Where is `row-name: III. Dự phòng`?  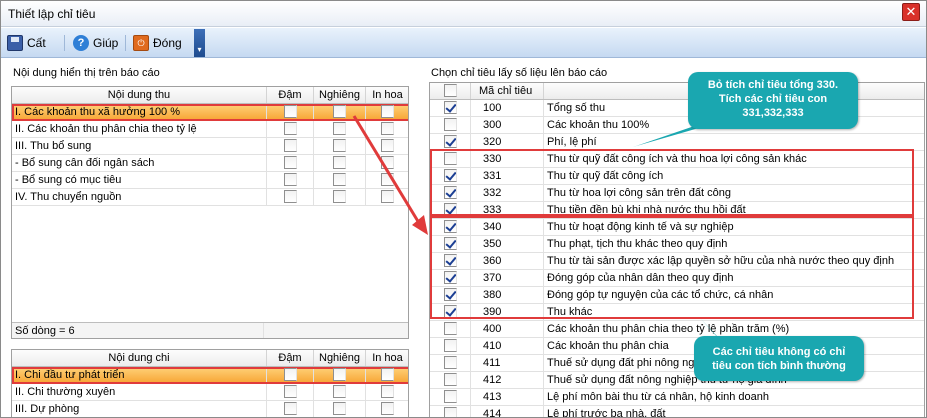
row-name: III. Dự phòng is located at coordinates (139, 409).